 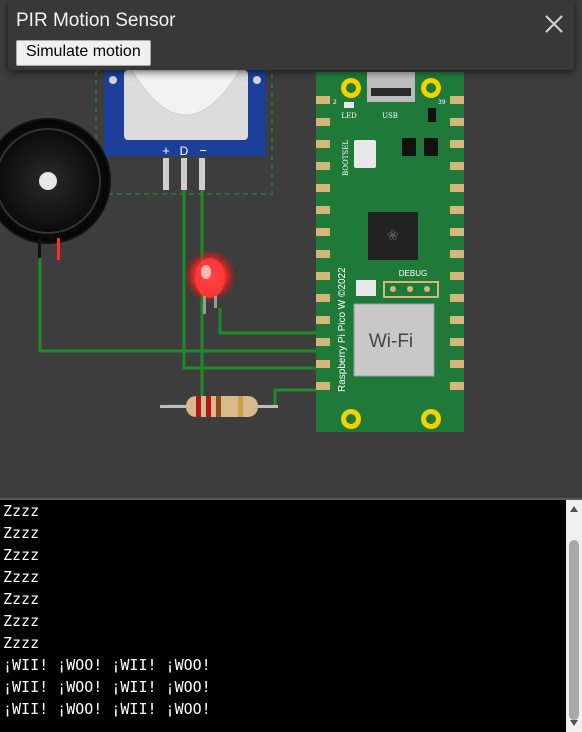 I want to click on board-name-label: Raspberry Pi Pico W ©2022, so click(x=342, y=329).